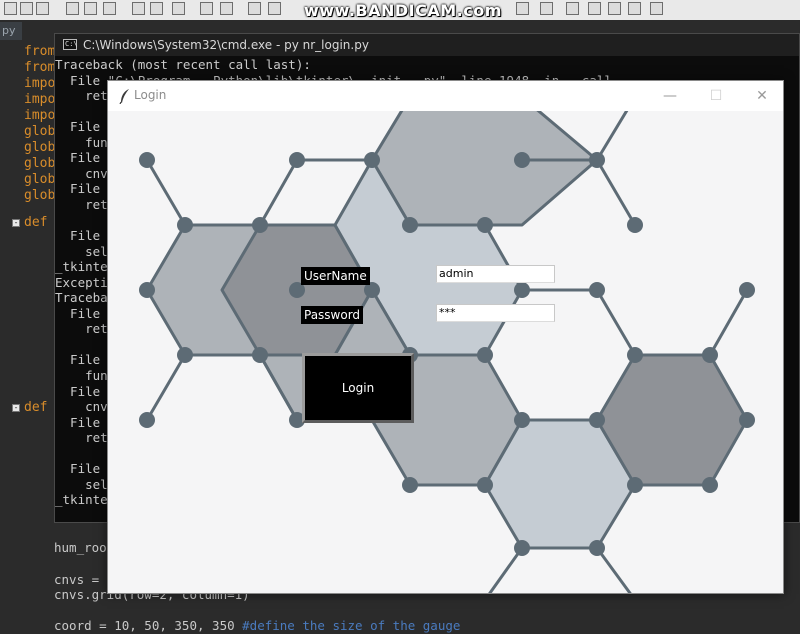  What do you see at coordinates (10, 8) in the screenshot?
I see `new-file-icon` at bounding box center [10, 8].